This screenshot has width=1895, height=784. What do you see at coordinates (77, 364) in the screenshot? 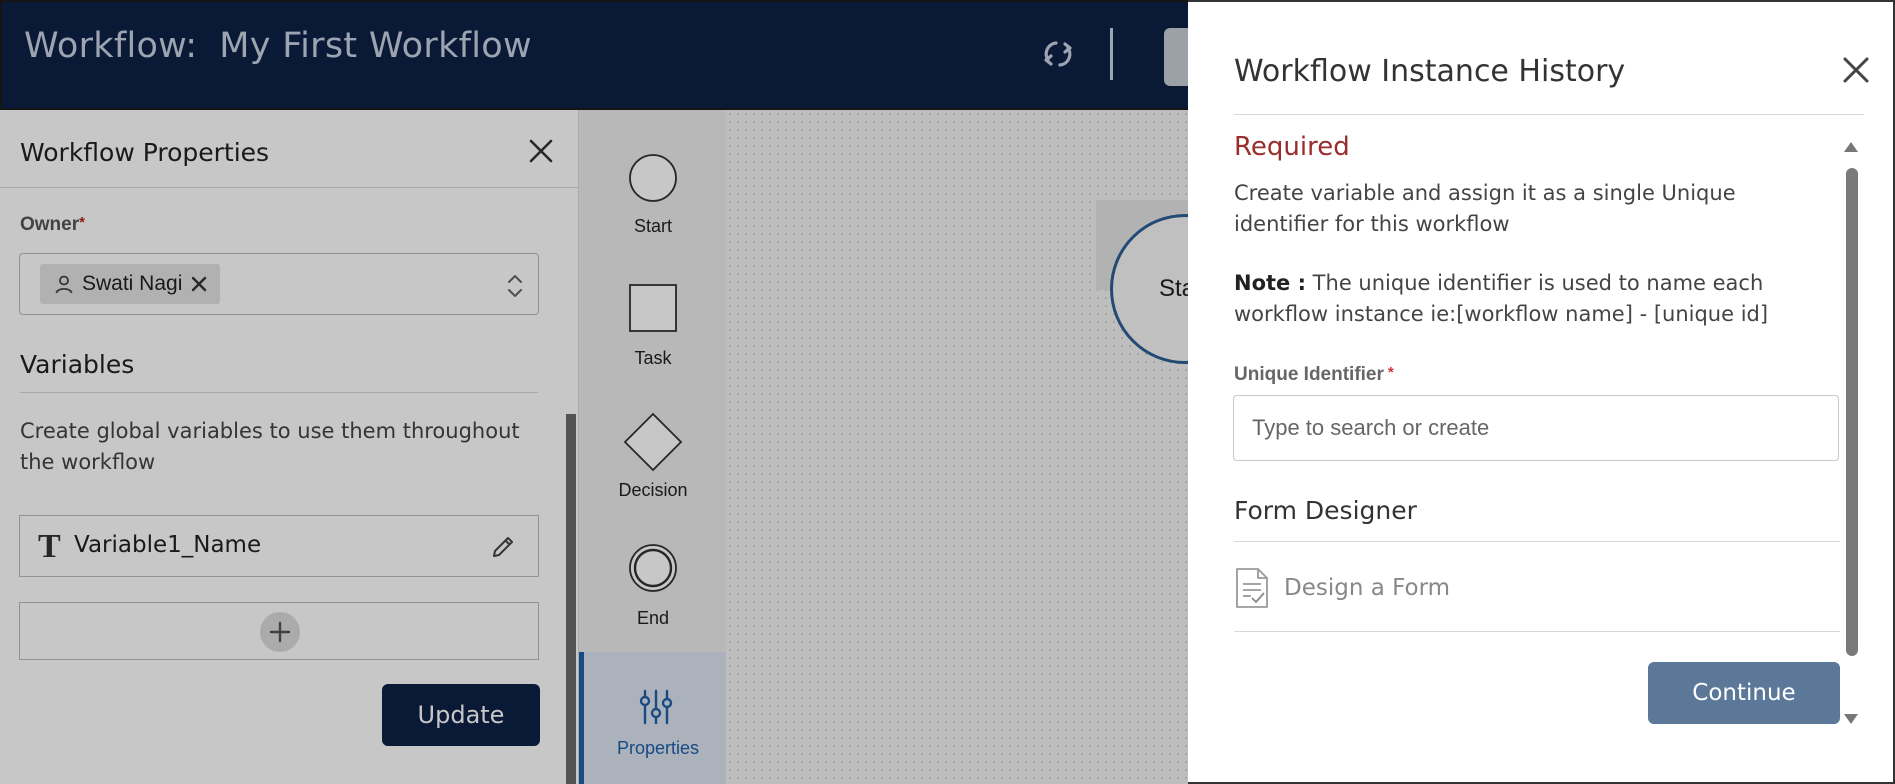
I see `variables-title: Variables` at bounding box center [77, 364].